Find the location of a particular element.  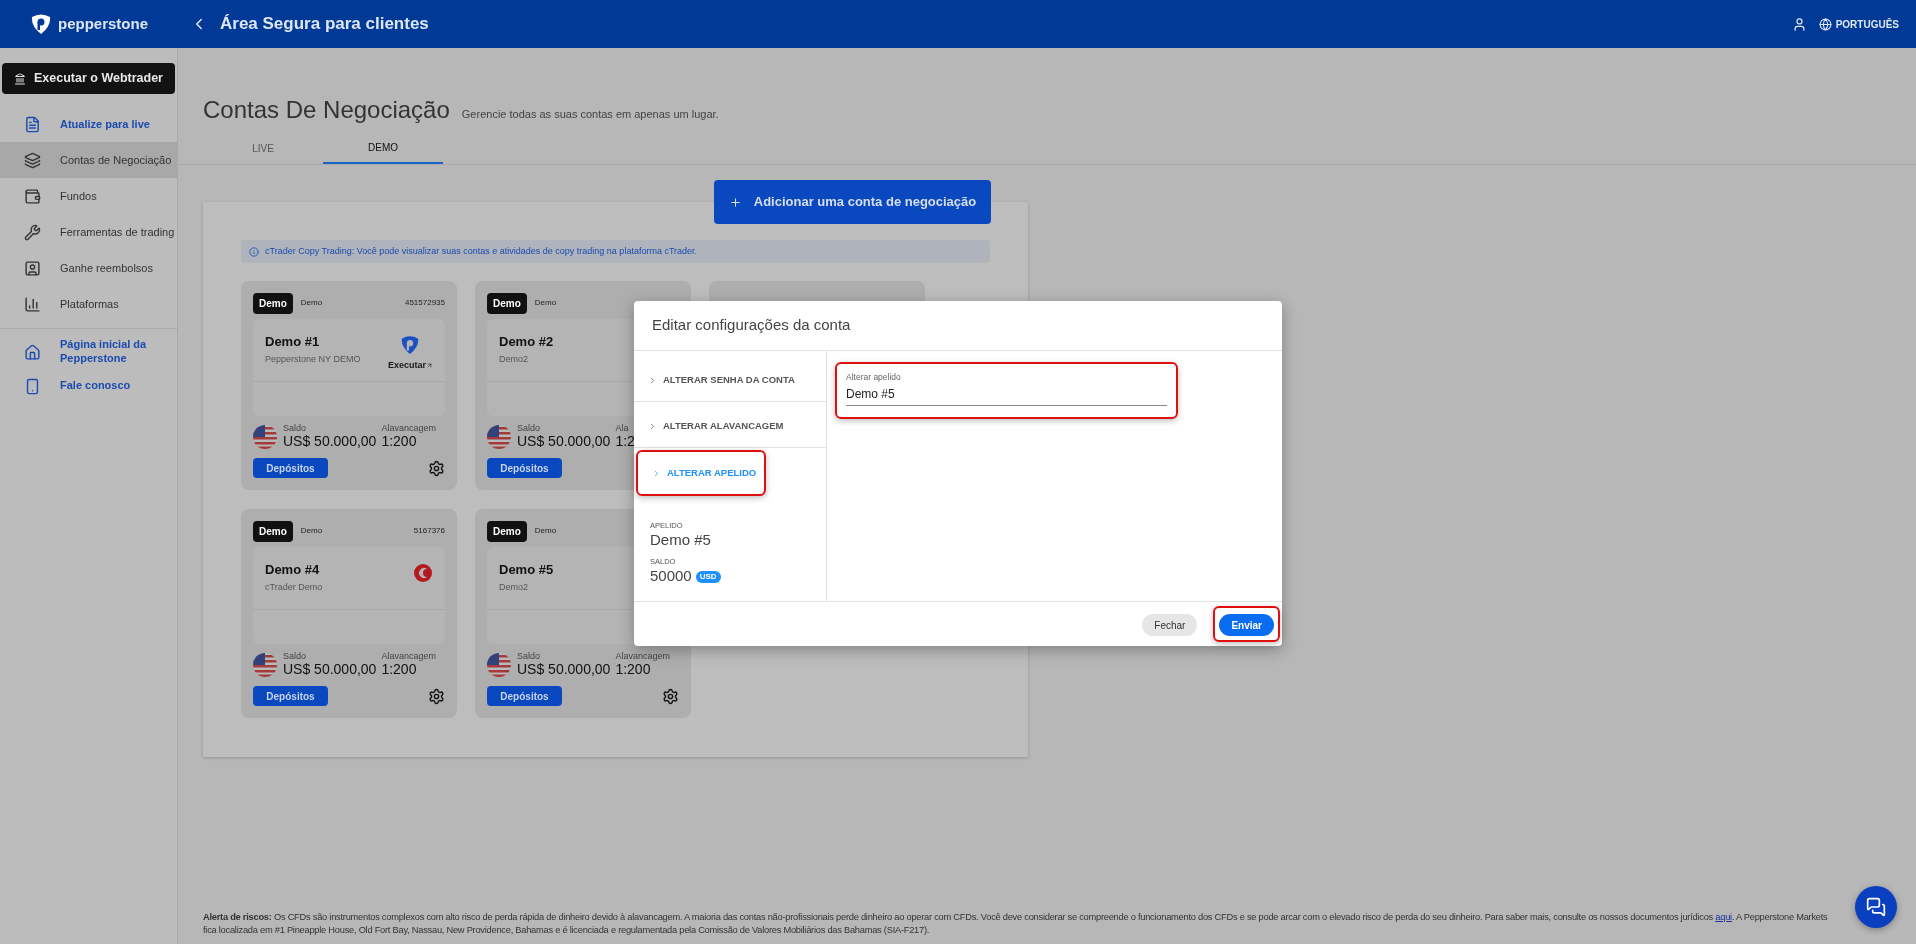

sidebar-link: Fale conosco is located at coordinates (88, 386).